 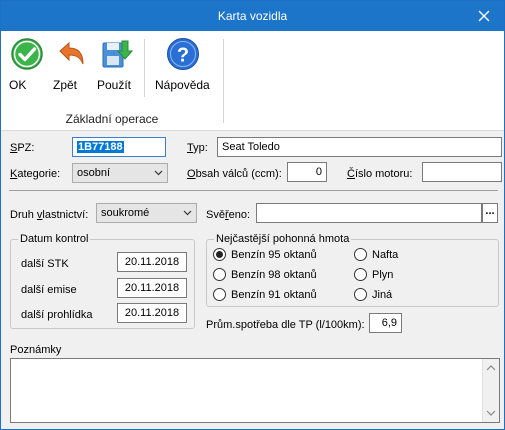 What do you see at coordinates (182, 85) in the screenshot?
I see `help-label: Nápověda` at bounding box center [182, 85].